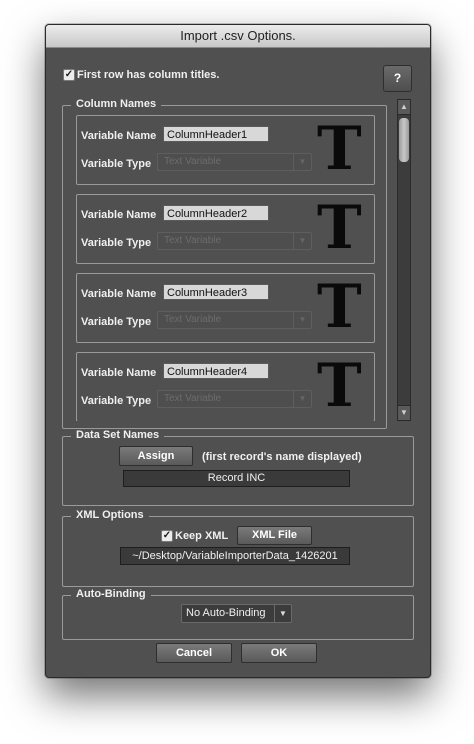 Image resolution: width=474 pixels, height=744 pixels. What do you see at coordinates (282, 457) in the screenshot?
I see `record-name-note: (first record's name displayed)` at bounding box center [282, 457].